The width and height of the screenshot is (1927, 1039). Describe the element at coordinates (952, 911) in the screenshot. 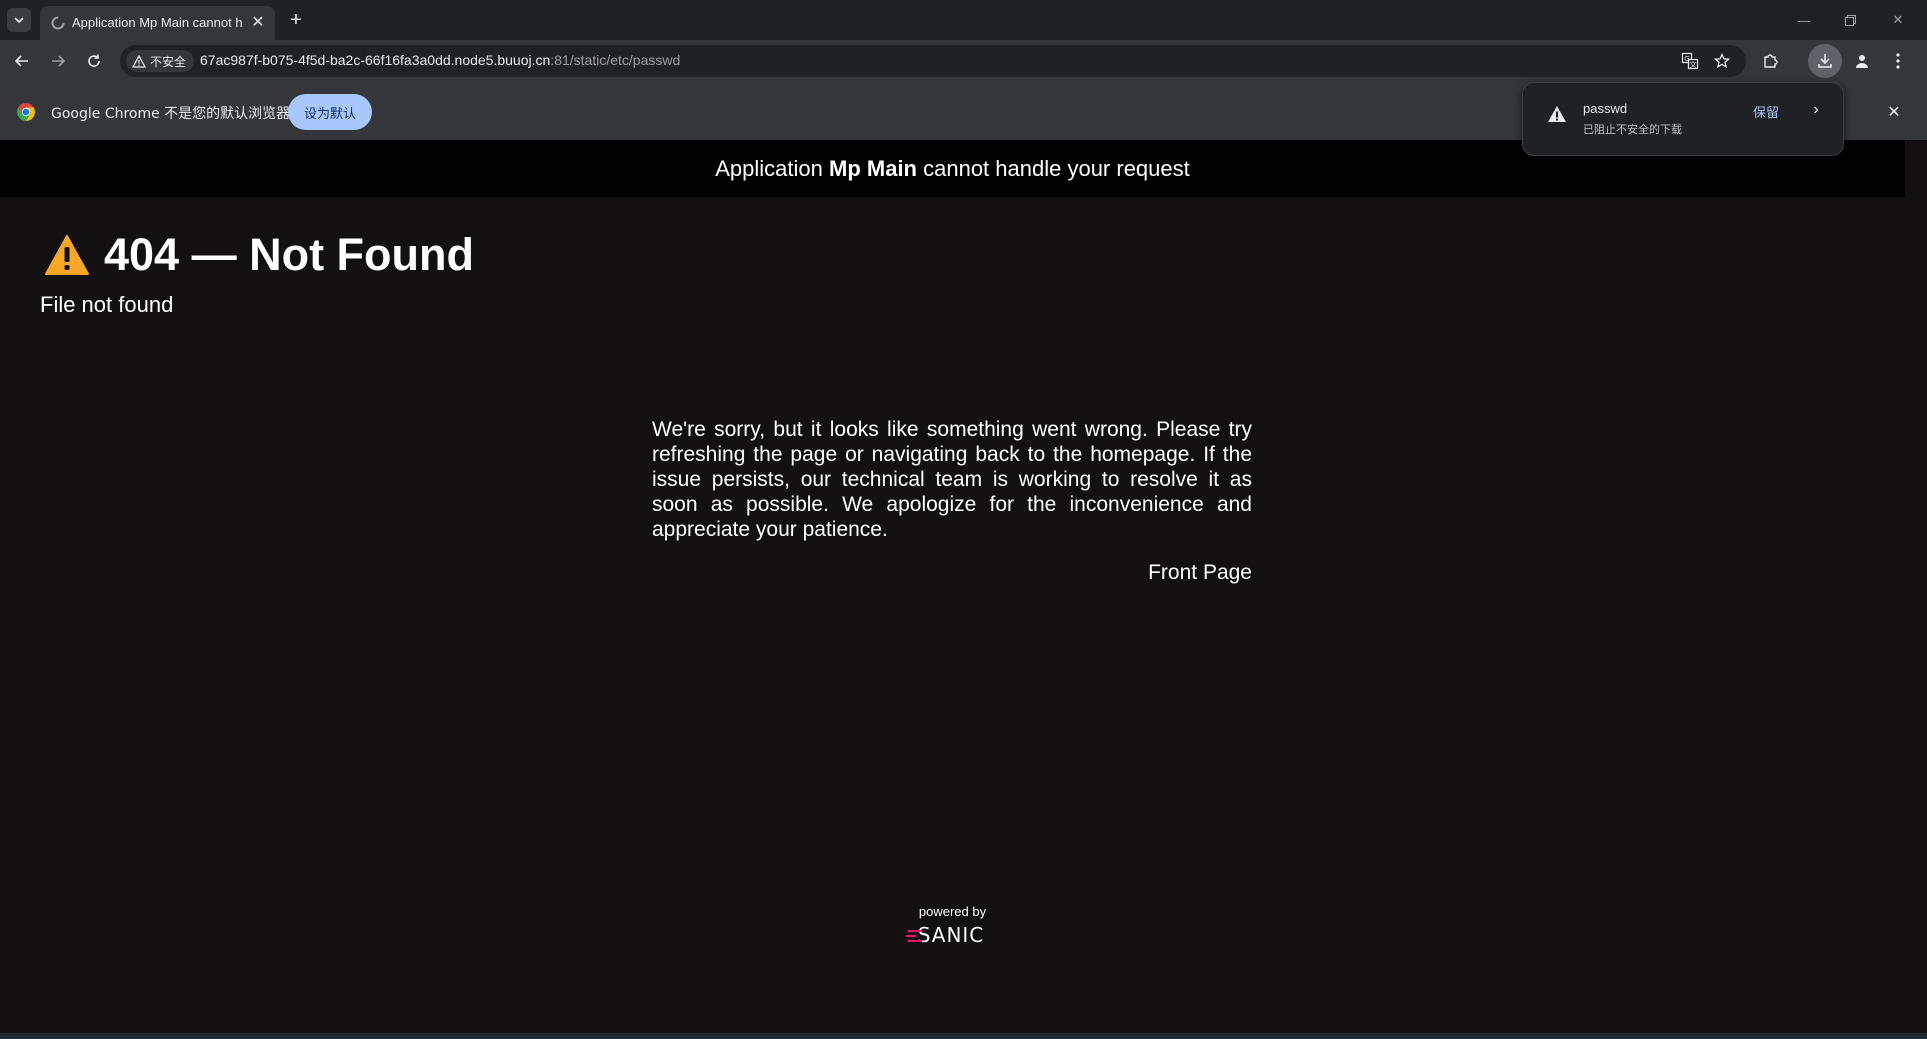

I see `powered-by-text: powered by` at that location.